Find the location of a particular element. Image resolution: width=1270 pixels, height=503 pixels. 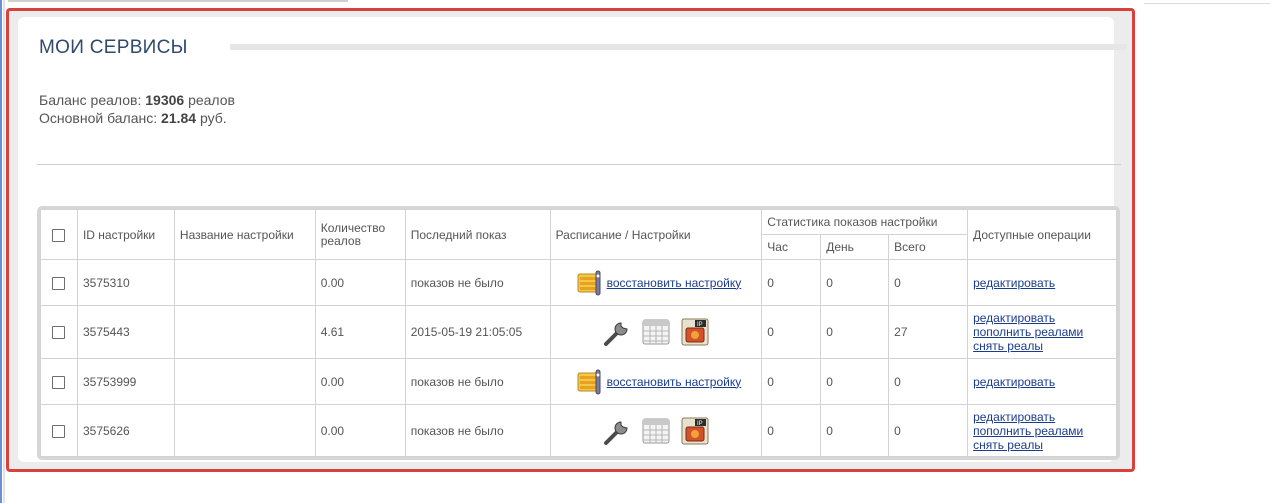

row-id: 35753999 is located at coordinates (125, 381).